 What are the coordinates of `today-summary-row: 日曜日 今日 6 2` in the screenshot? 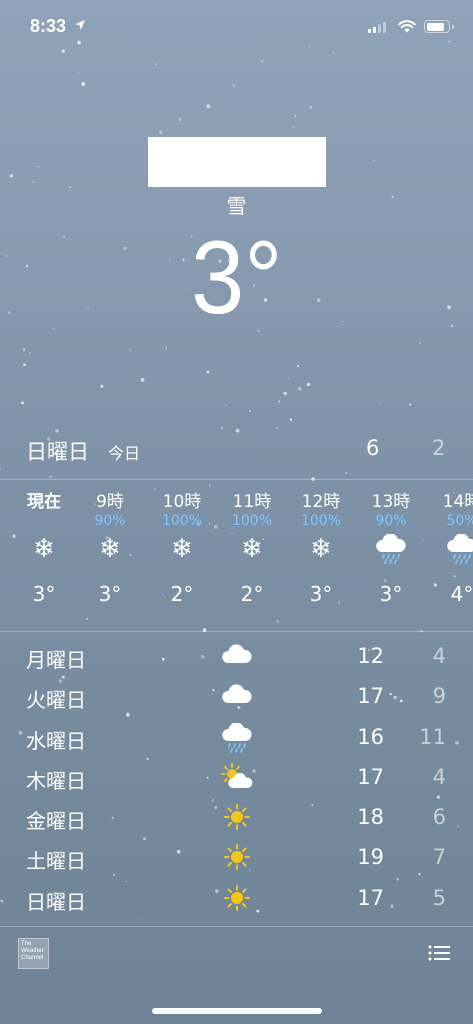 It's located at (236, 450).